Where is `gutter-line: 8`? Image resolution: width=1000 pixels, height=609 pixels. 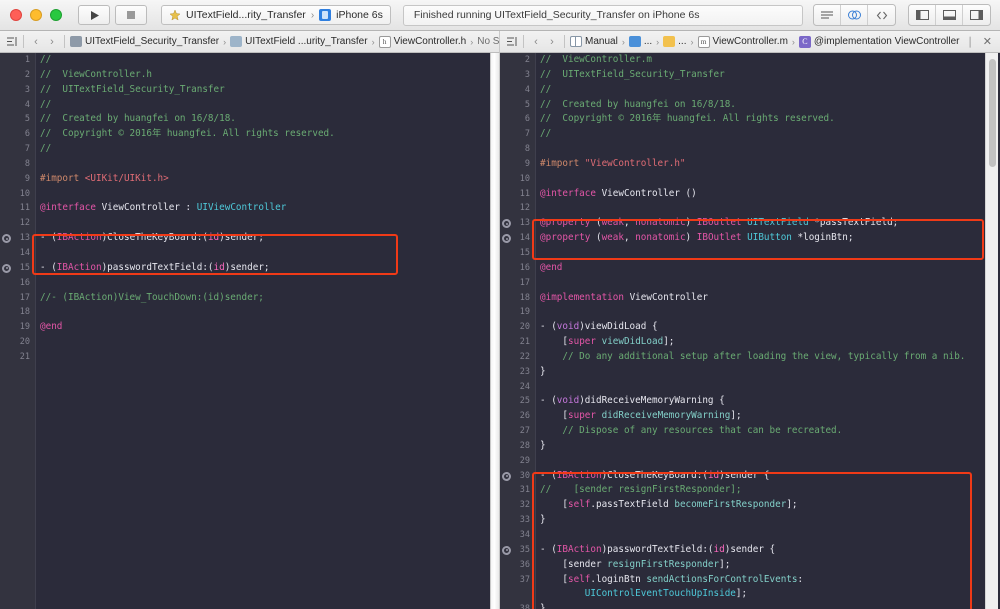
gutter-line: 8 is located at coordinates (517, 149).